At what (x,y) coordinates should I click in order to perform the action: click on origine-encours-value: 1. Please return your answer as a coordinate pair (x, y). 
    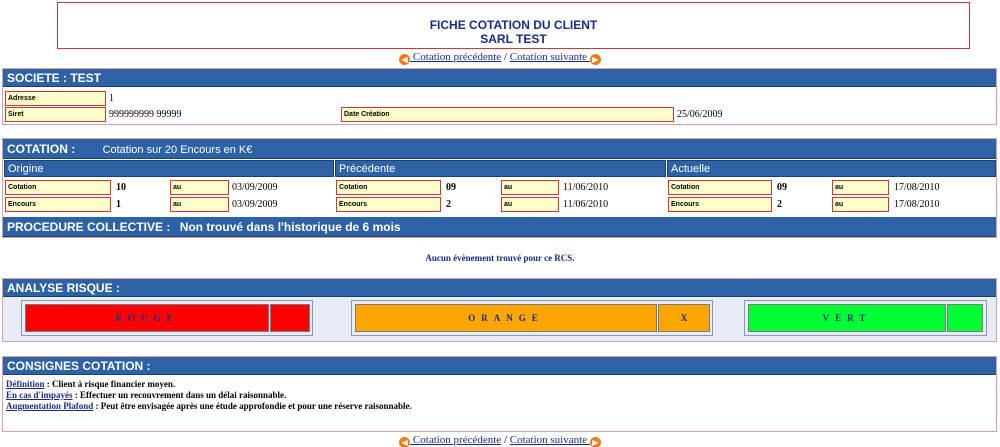
    Looking at the image, I should click on (118, 204).